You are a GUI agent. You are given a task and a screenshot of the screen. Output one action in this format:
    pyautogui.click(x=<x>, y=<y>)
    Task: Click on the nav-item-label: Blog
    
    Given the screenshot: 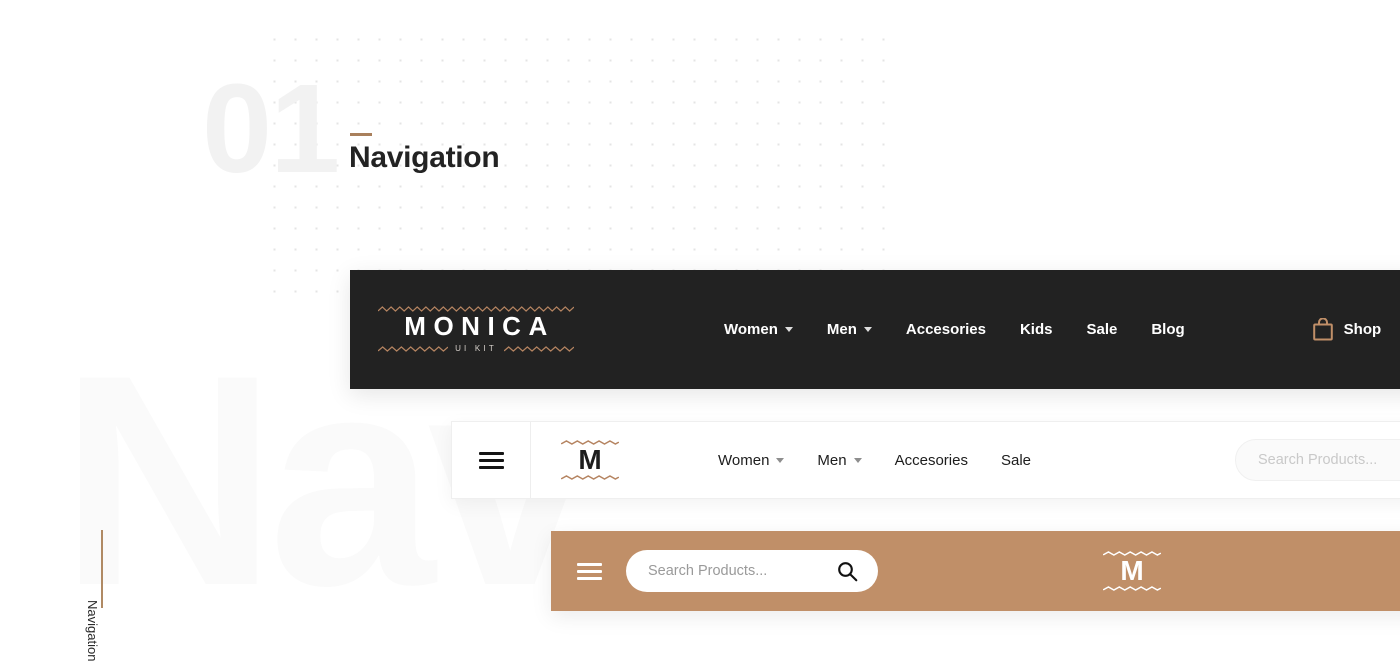 What is the action you would take?
    pyautogui.click(x=1168, y=329)
    